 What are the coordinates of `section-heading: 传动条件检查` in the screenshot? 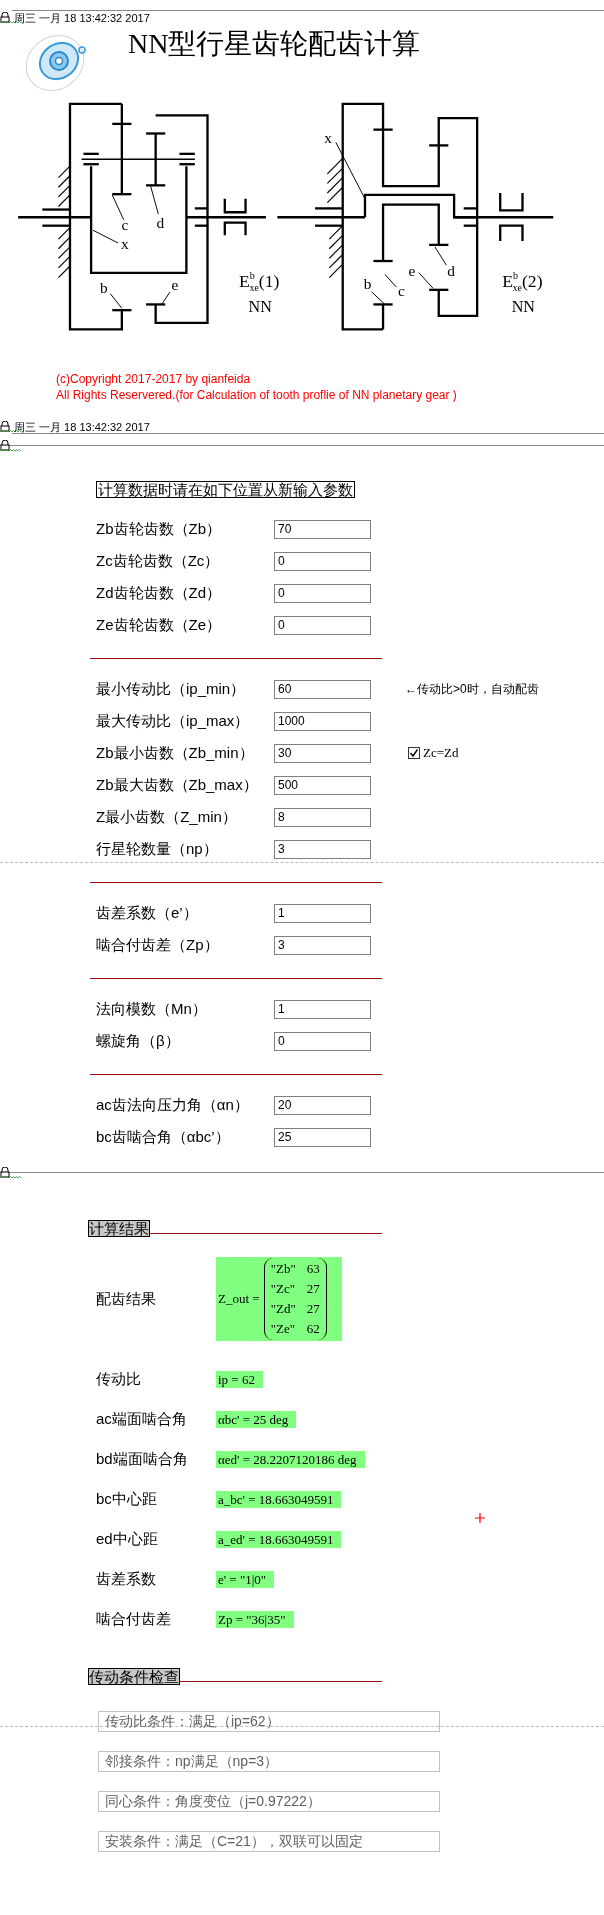 It's located at (134, 1676).